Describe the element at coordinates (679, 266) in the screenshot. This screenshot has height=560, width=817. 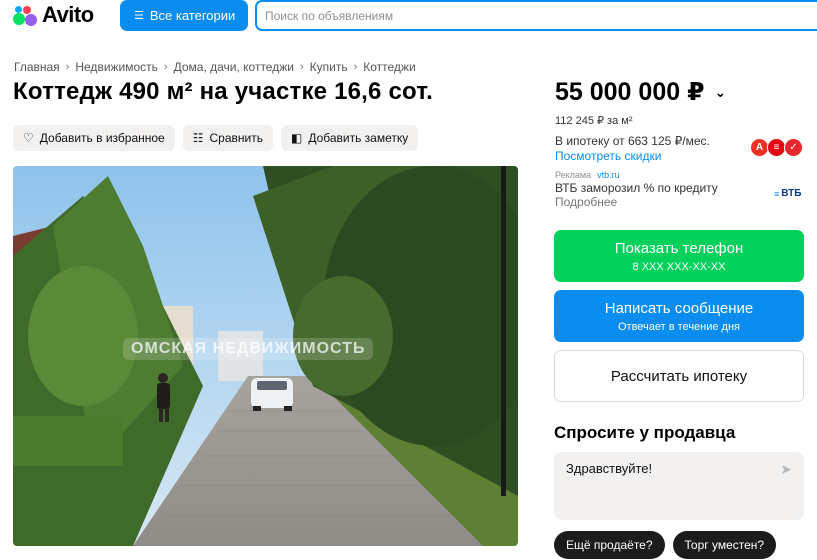
I see `masked-phone: 8 XXX XXX-XX-XX` at that location.